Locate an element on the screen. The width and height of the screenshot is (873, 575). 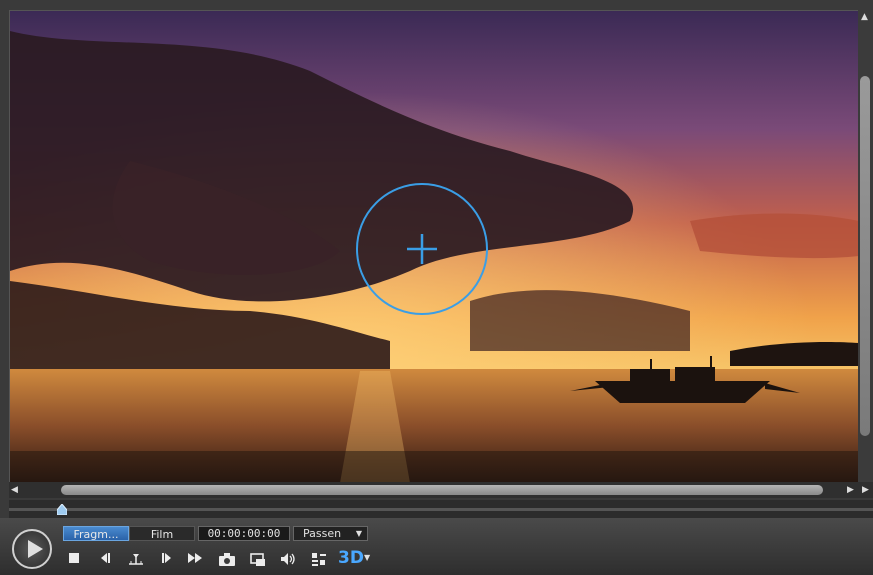
3d-dropdown-chevron-icon: ▼ is located at coordinates (367, 557).